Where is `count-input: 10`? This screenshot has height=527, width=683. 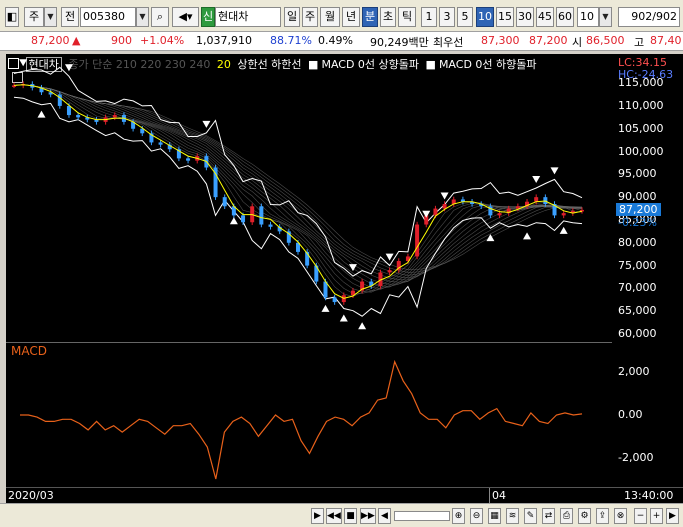 count-input: 10 is located at coordinates (588, 17).